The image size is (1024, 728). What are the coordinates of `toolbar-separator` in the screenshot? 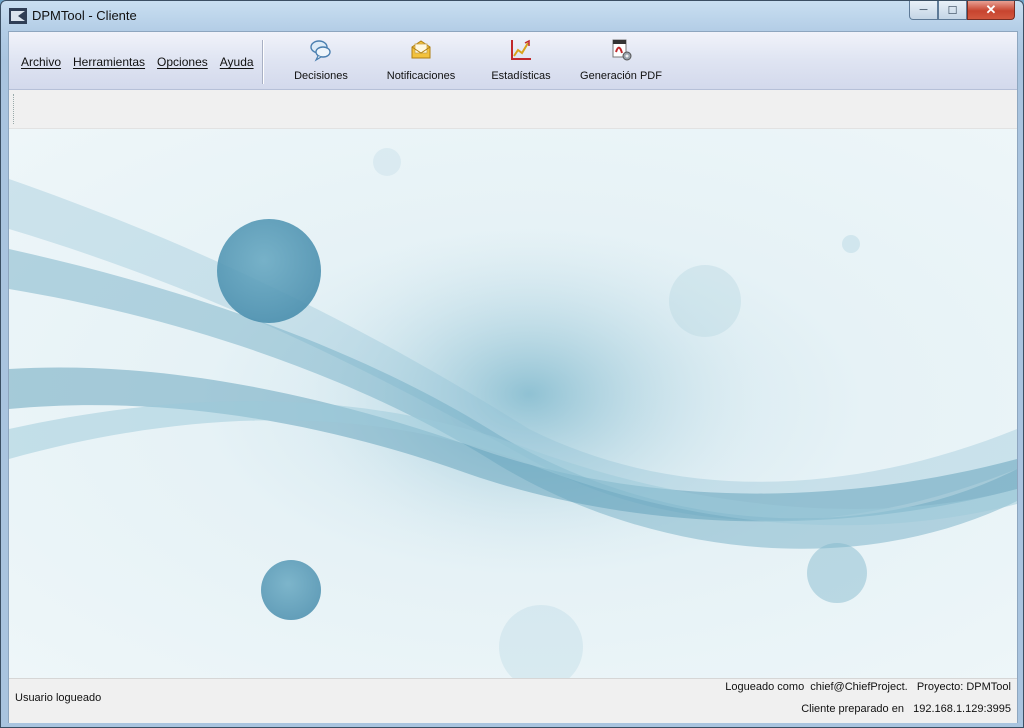 It's located at (262, 62).